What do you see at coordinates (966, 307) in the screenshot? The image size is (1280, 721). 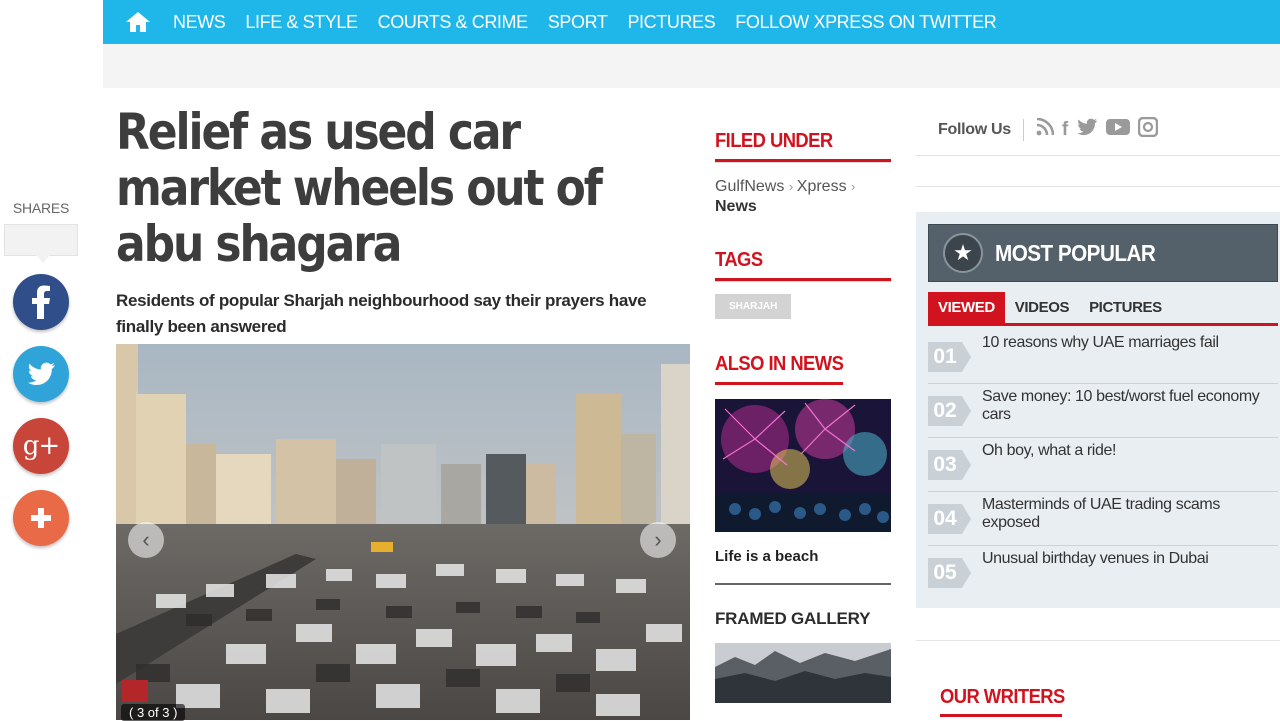 I see `tab-viewed: VIEWED` at bounding box center [966, 307].